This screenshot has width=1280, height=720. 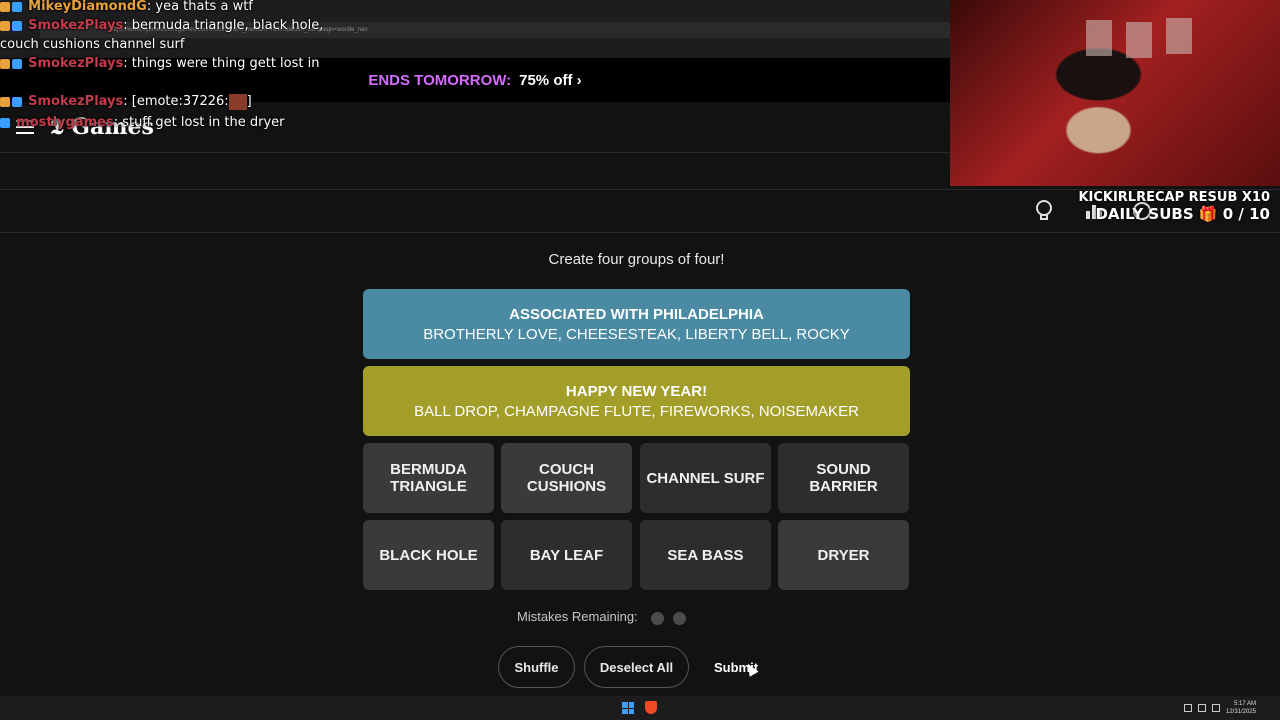 I want to click on word-tile: DRYER, so click(x=843, y=555).